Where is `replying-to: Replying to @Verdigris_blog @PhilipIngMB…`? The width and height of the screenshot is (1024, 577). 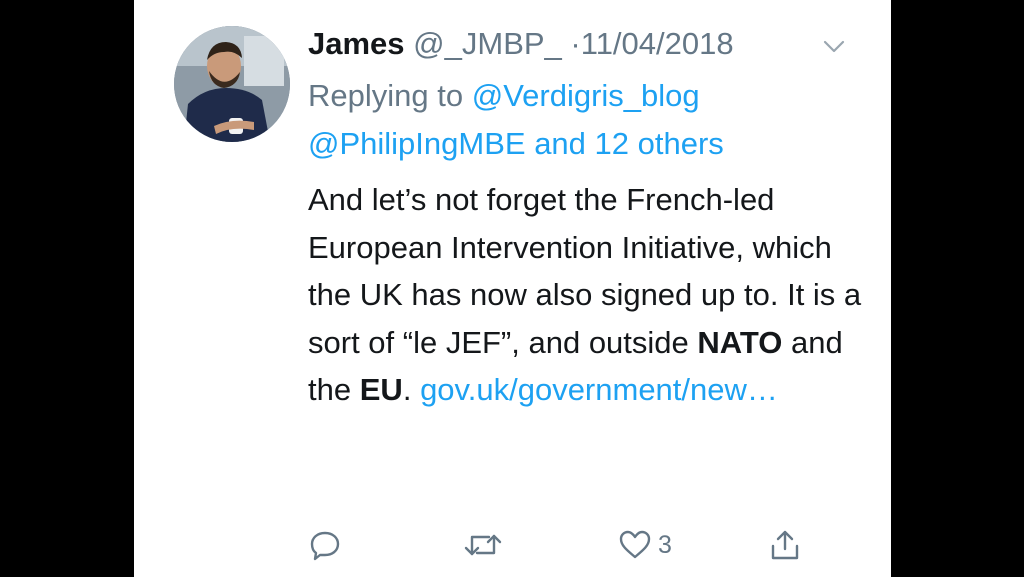 replying-to: Replying to @Verdigris_blog @PhilipIngMB… is located at coordinates (588, 120).